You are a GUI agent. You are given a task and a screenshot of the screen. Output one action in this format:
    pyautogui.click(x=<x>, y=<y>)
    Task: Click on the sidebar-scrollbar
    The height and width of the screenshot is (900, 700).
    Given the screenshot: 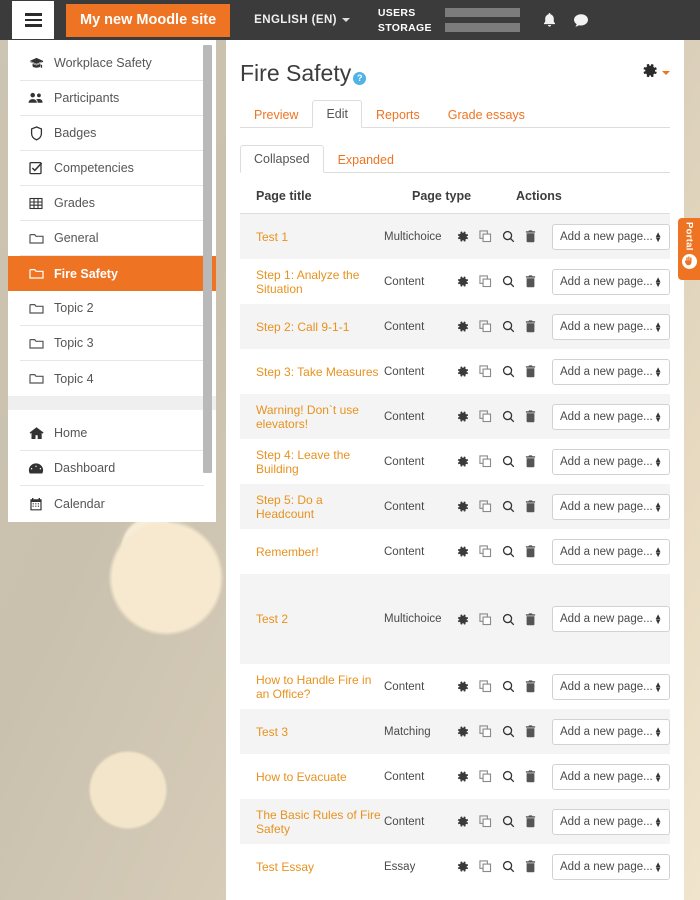 What is the action you would take?
    pyautogui.click(x=207, y=259)
    